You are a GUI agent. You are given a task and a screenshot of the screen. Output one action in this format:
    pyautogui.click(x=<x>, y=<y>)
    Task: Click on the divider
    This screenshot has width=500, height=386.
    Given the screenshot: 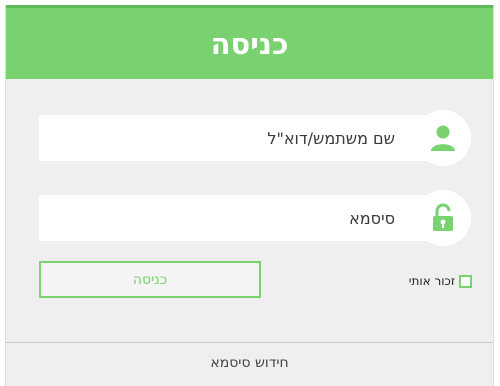 What is the action you would take?
    pyautogui.click(x=249, y=342)
    